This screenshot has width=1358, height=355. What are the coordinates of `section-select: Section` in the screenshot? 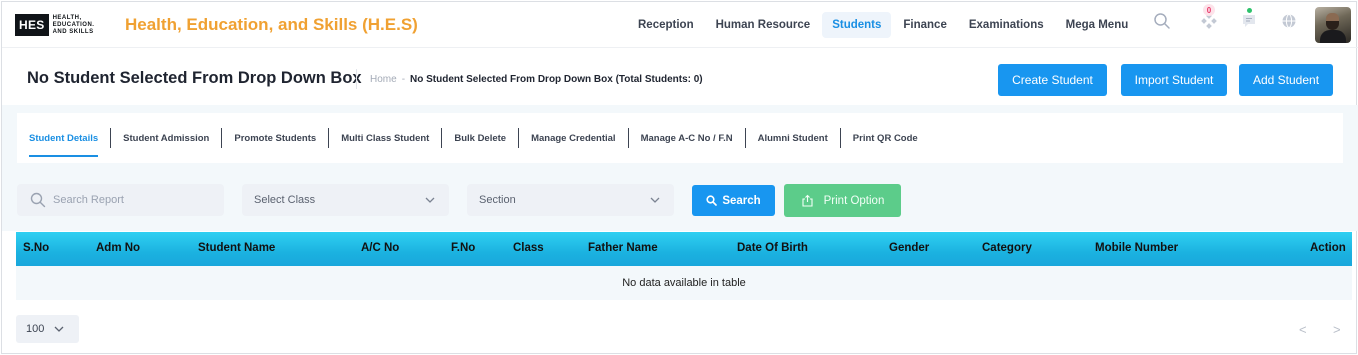 It's located at (570, 200).